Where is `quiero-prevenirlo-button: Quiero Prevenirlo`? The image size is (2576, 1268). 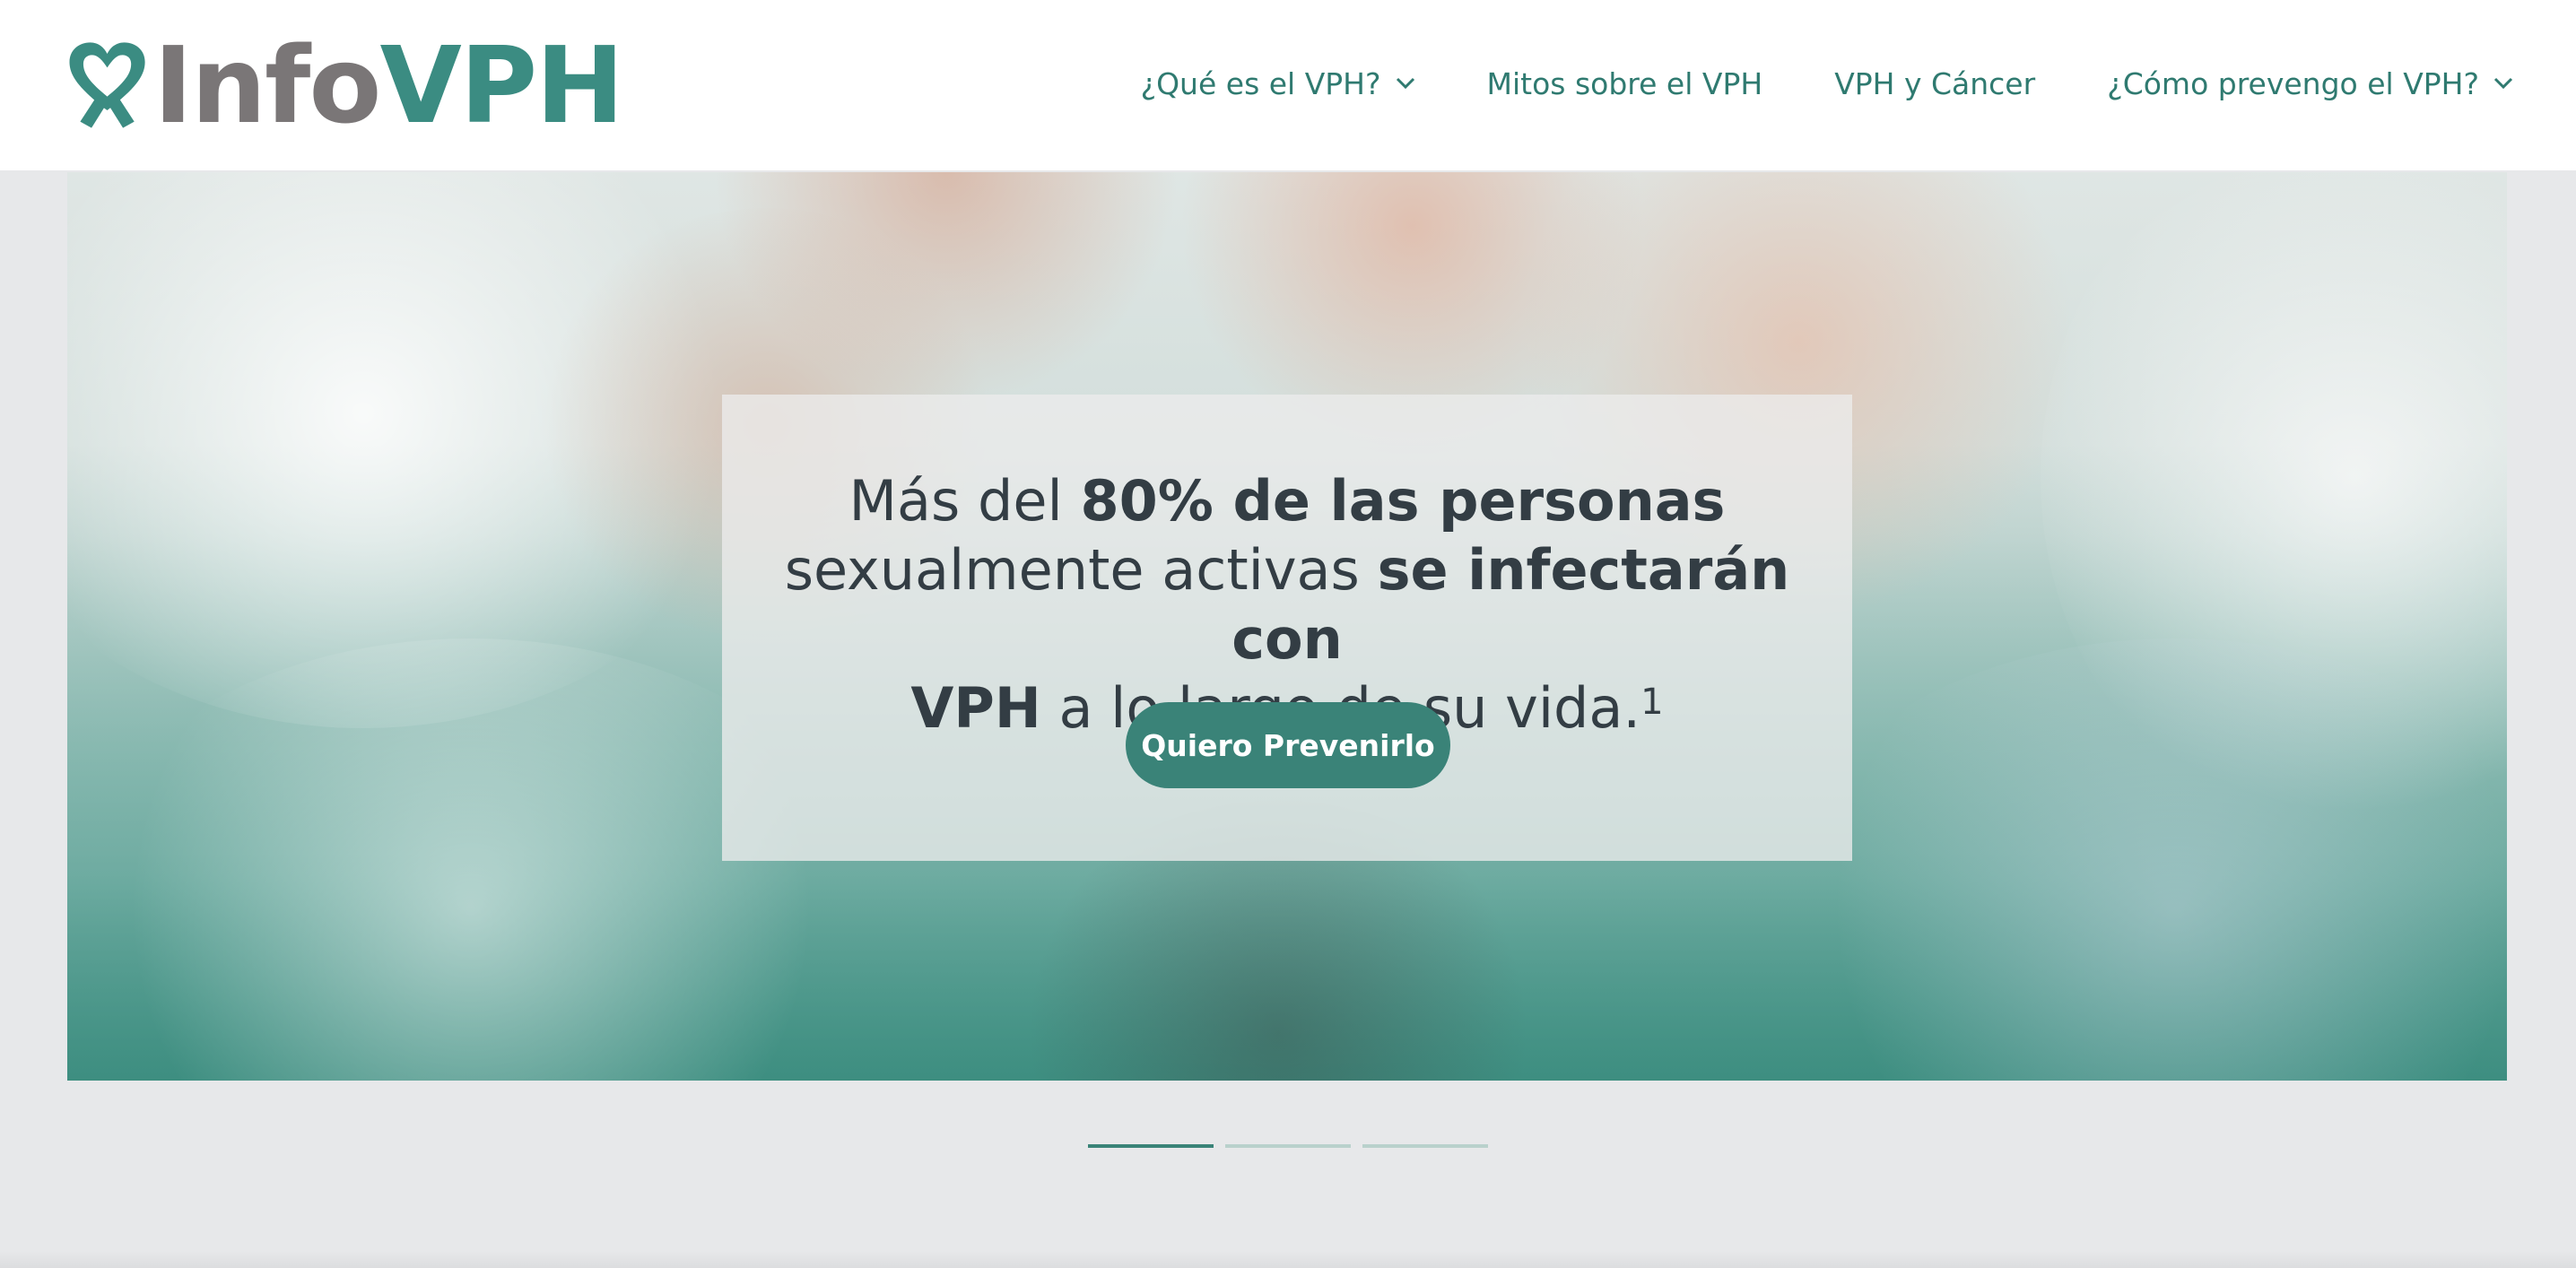 quiero-prevenirlo-button: Quiero Prevenirlo is located at coordinates (1288, 745).